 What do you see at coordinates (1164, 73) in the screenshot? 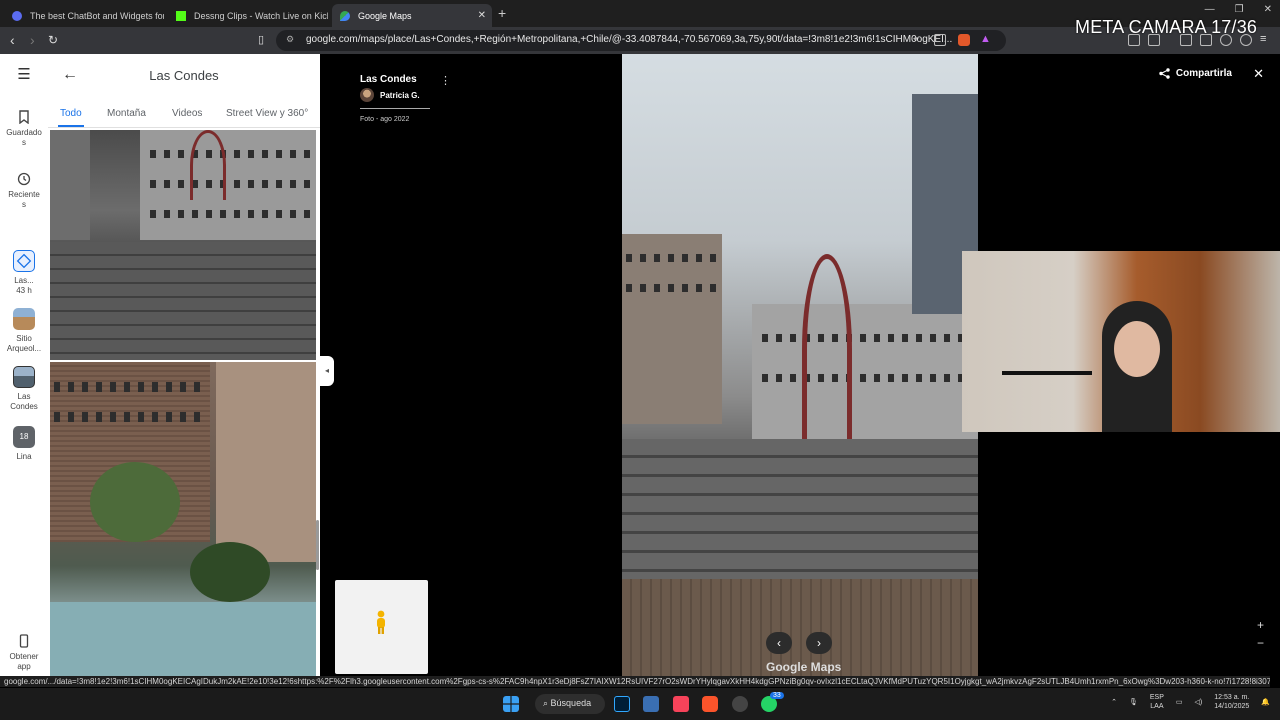
I see `share-icon` at bounding box center [1164, 73].